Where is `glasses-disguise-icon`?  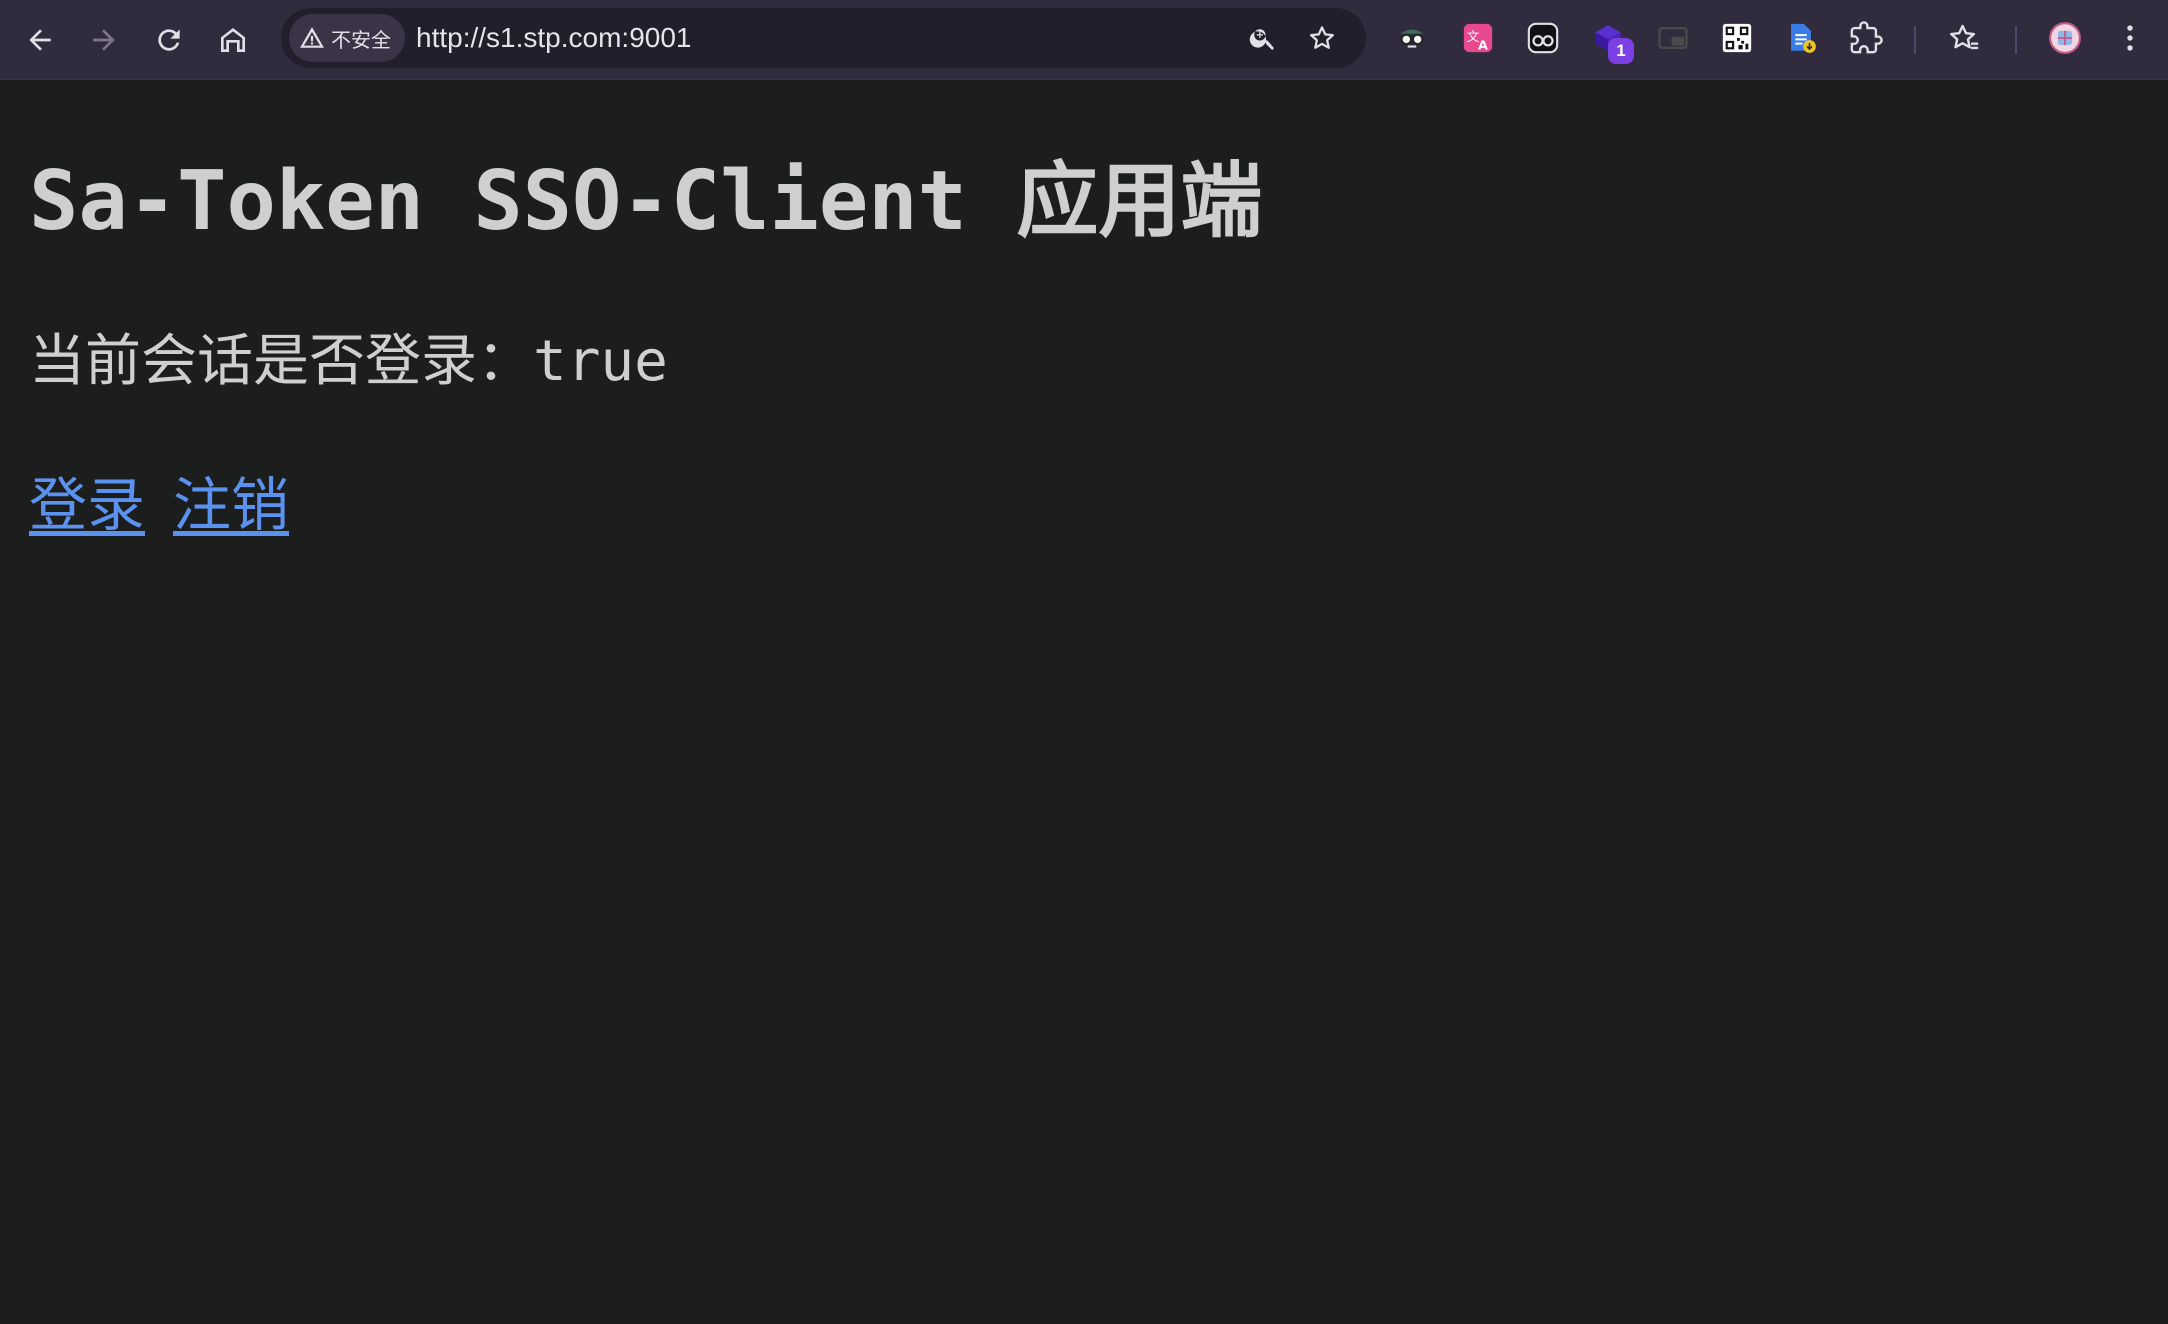 glasses-disguise-icon is located at coordinates (1412, 38).